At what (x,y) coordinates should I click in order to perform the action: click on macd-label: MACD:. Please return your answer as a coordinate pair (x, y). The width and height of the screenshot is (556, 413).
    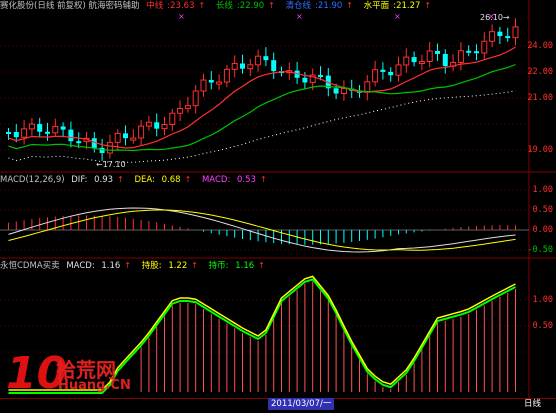
    Looking at the image, I should click on (216, 180).